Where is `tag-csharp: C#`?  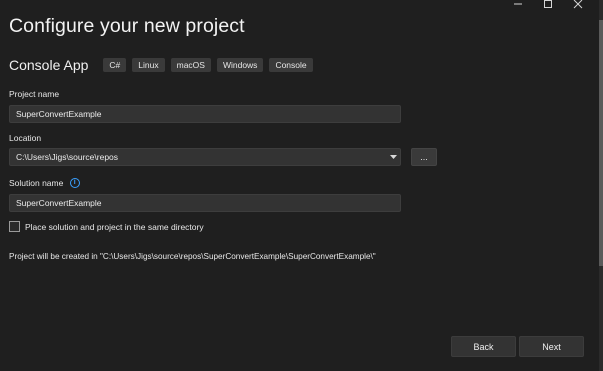
tag-csharp: C# is located at coordinates (115, 65).